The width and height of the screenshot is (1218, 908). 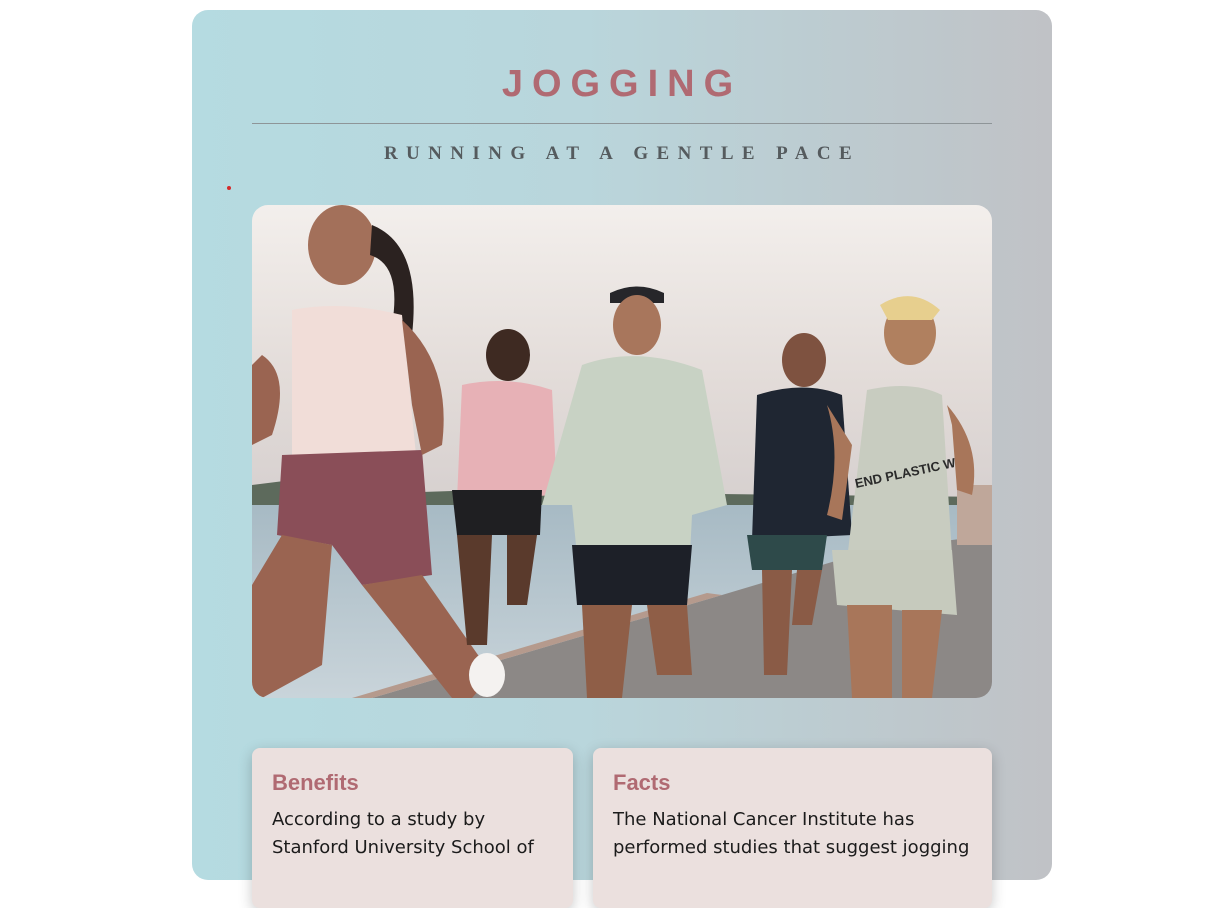 I want to click on accent-dot, so click(x=229, y=188).